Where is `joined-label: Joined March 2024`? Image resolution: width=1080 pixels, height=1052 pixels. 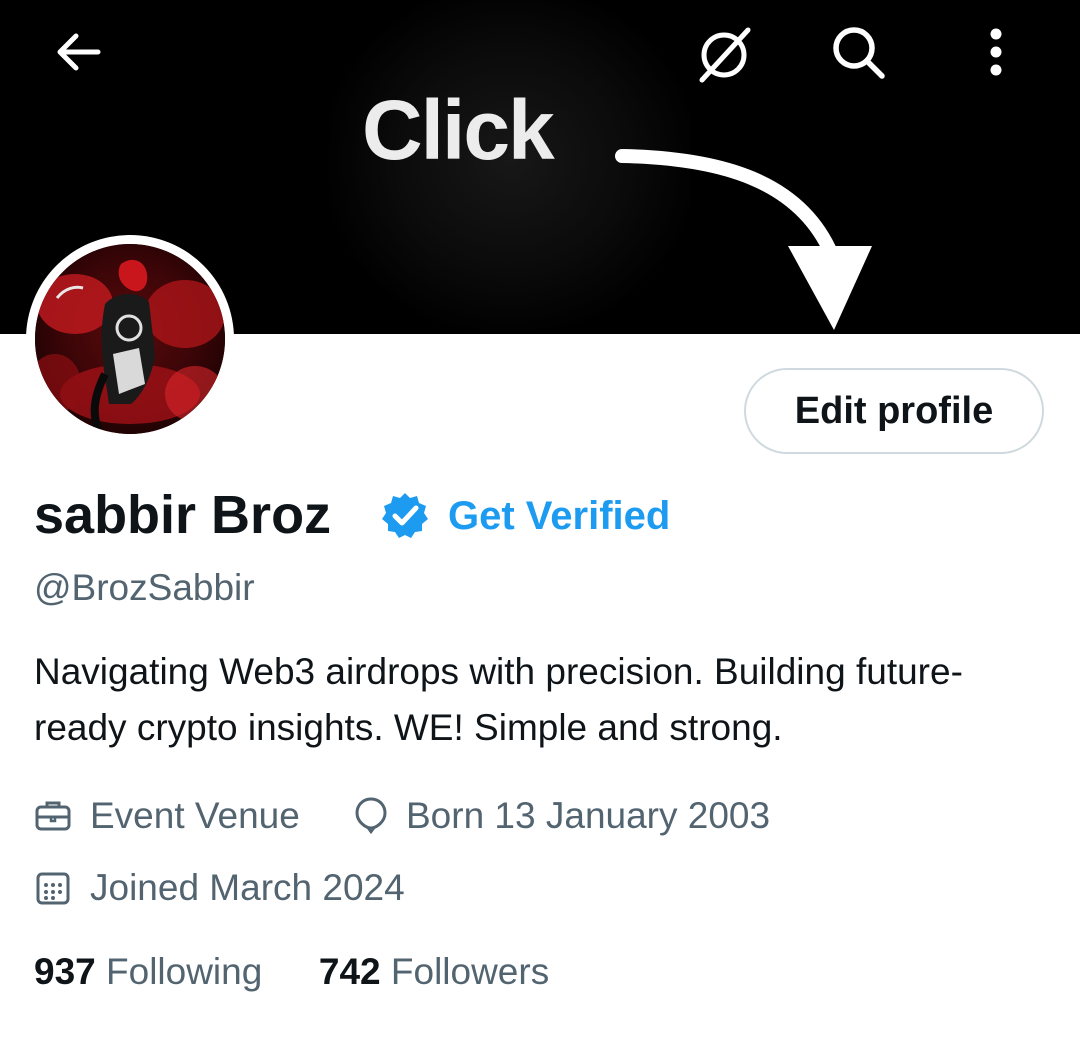
joined-label: Joined March 2024 is located at coordinates (247, 887).